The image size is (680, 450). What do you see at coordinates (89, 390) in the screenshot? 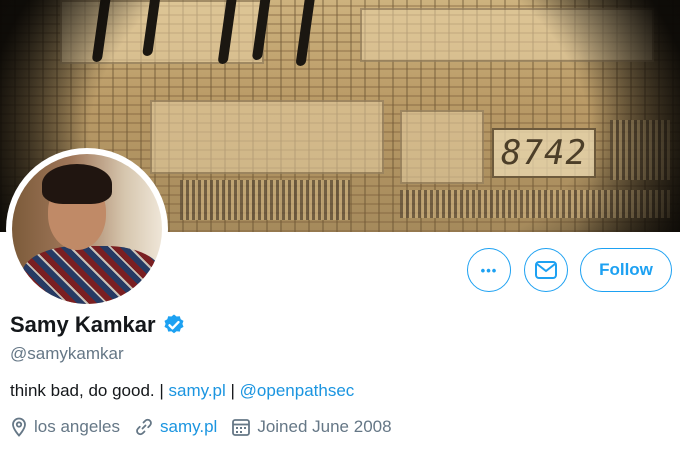
I see `bio-text: think bad, do good. |` at bounding box center [89, 390].